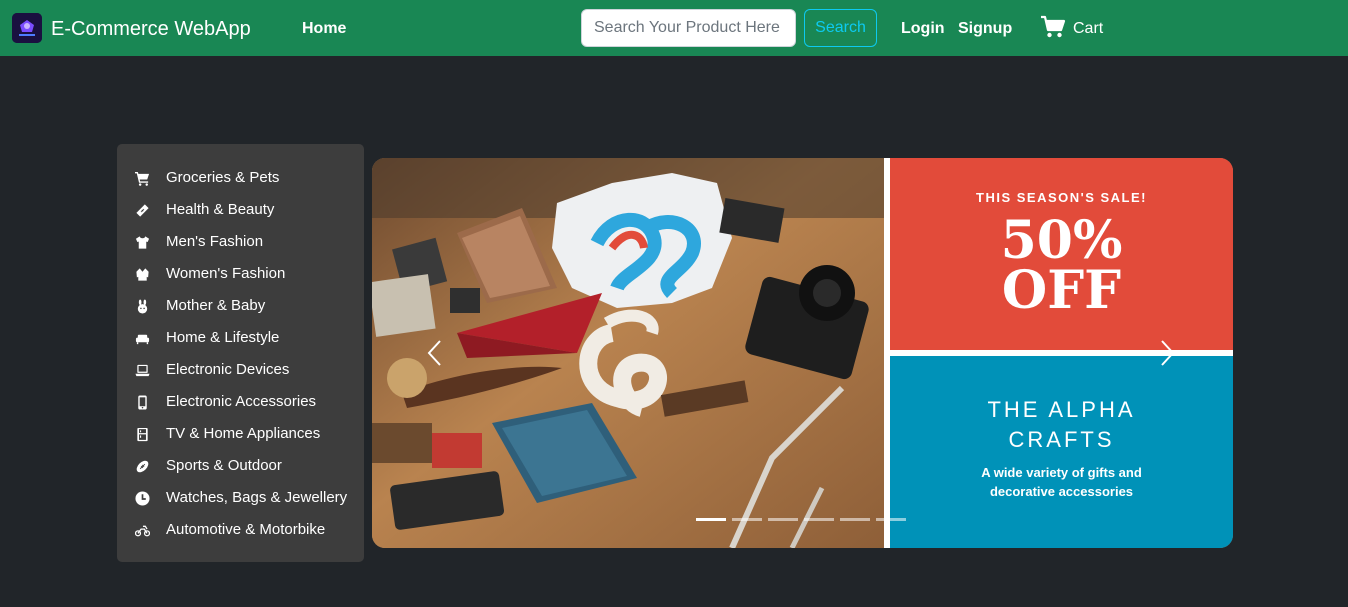 The image size is (1348, 607). I want to click on brand-title: E-Commerce WebApp, so click(151, 29).